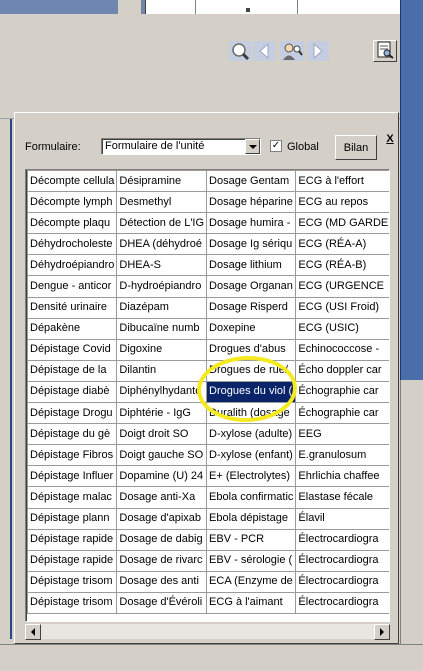 The height and width of the screenshot is (671, 423). What do you see at coordinates (162, 244) in the screenshot?
I see `table-cell: DHEA (déhydroé` at bounding box center [162, 244].